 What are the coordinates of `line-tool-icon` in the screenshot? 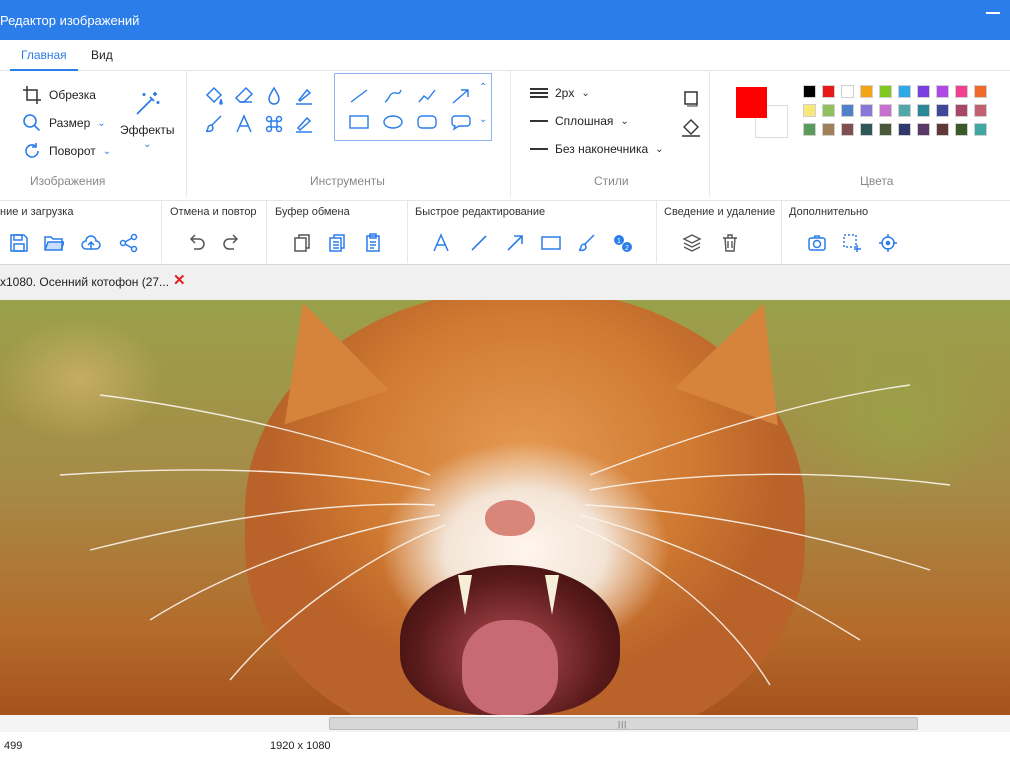 It's located at (479, 243).